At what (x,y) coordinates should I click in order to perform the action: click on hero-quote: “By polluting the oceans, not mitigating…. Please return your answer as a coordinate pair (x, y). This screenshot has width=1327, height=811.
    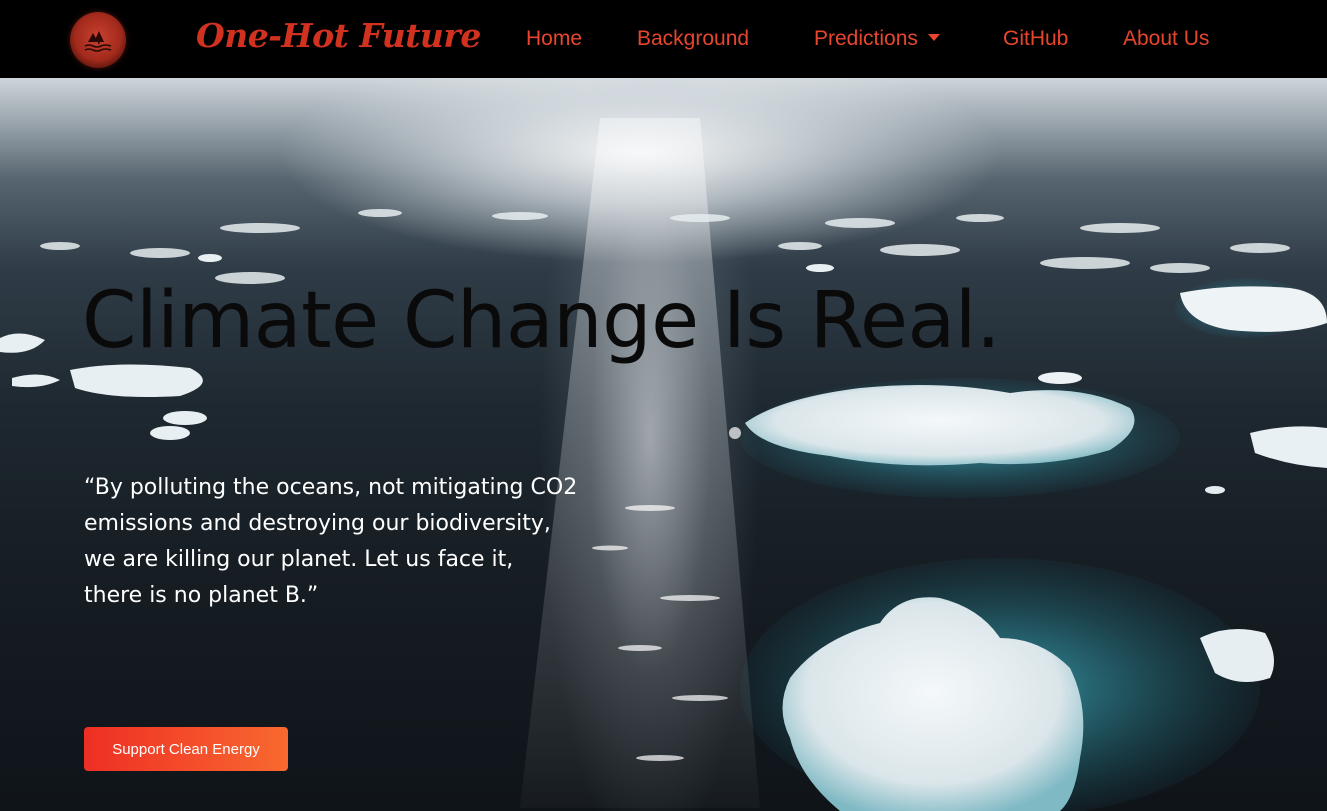
    Looking at the image, I should click on (331, 541).